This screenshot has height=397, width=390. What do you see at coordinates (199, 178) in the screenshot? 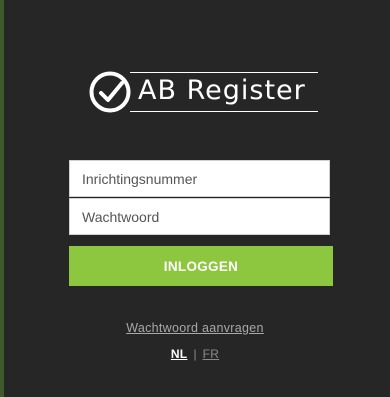
I see `username-input` at bounding box center [199, 178].